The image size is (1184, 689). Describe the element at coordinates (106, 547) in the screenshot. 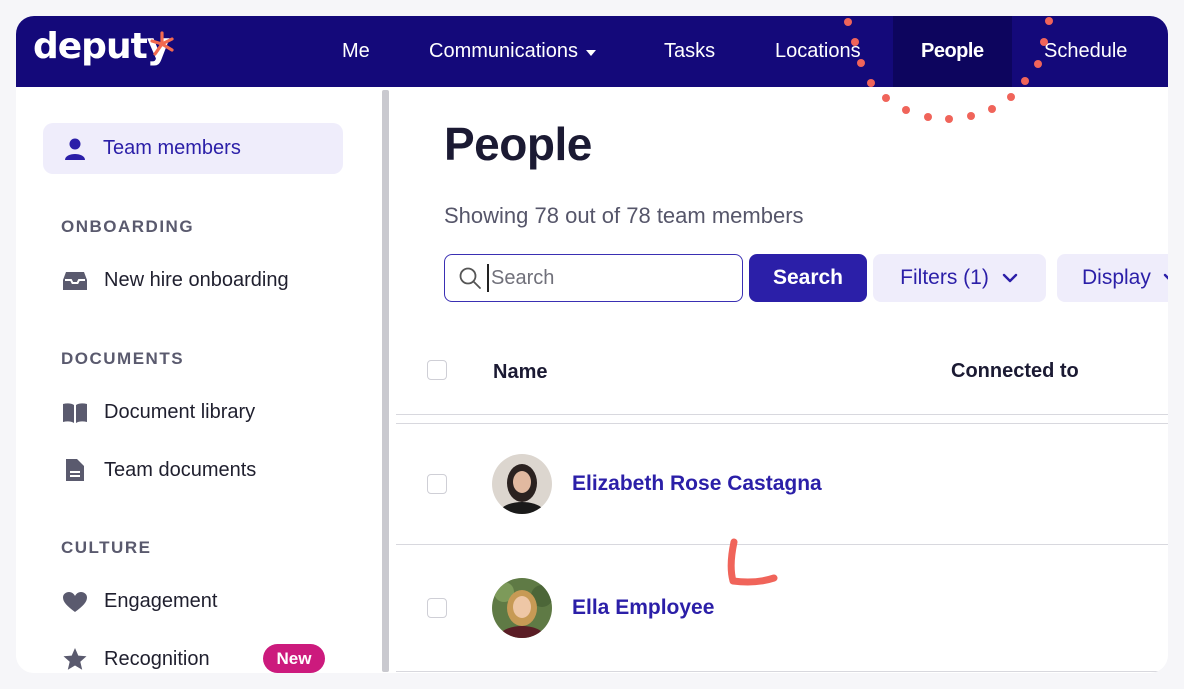

I see `section-heading-culture: CULTURE` at that location.